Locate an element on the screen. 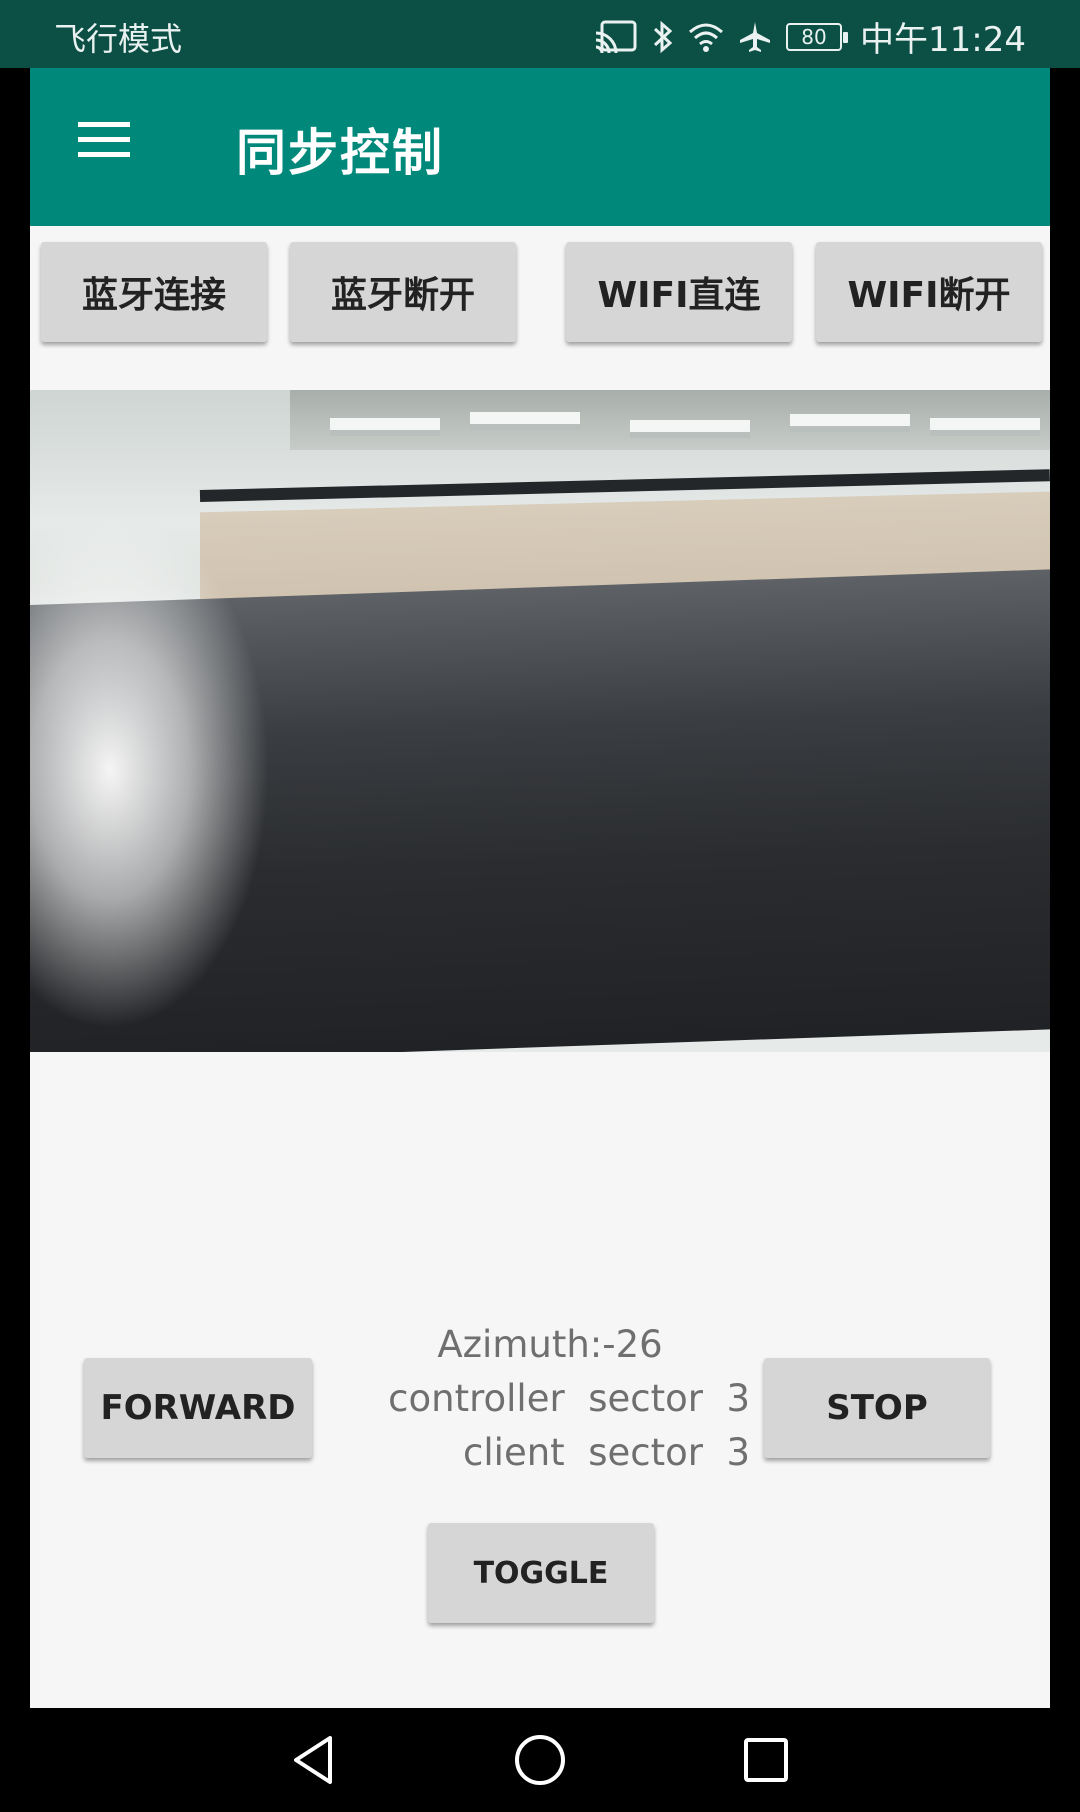 This screenshot has height=1812, width=1080. status-bar: 飞行模式 80 中午11:24 is located at coordinates (540, 34).